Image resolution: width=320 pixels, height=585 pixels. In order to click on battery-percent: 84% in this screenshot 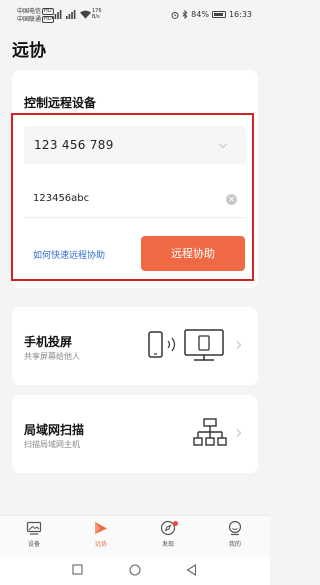, I will do `click(200, 14)`.